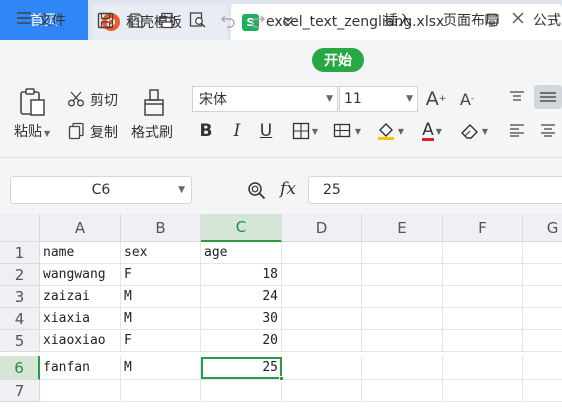 The image size is (562, 410). What do you see at coordinates (542, 253) in the screenshot?
I see `cell-g1` at bounding box center [542, 253].